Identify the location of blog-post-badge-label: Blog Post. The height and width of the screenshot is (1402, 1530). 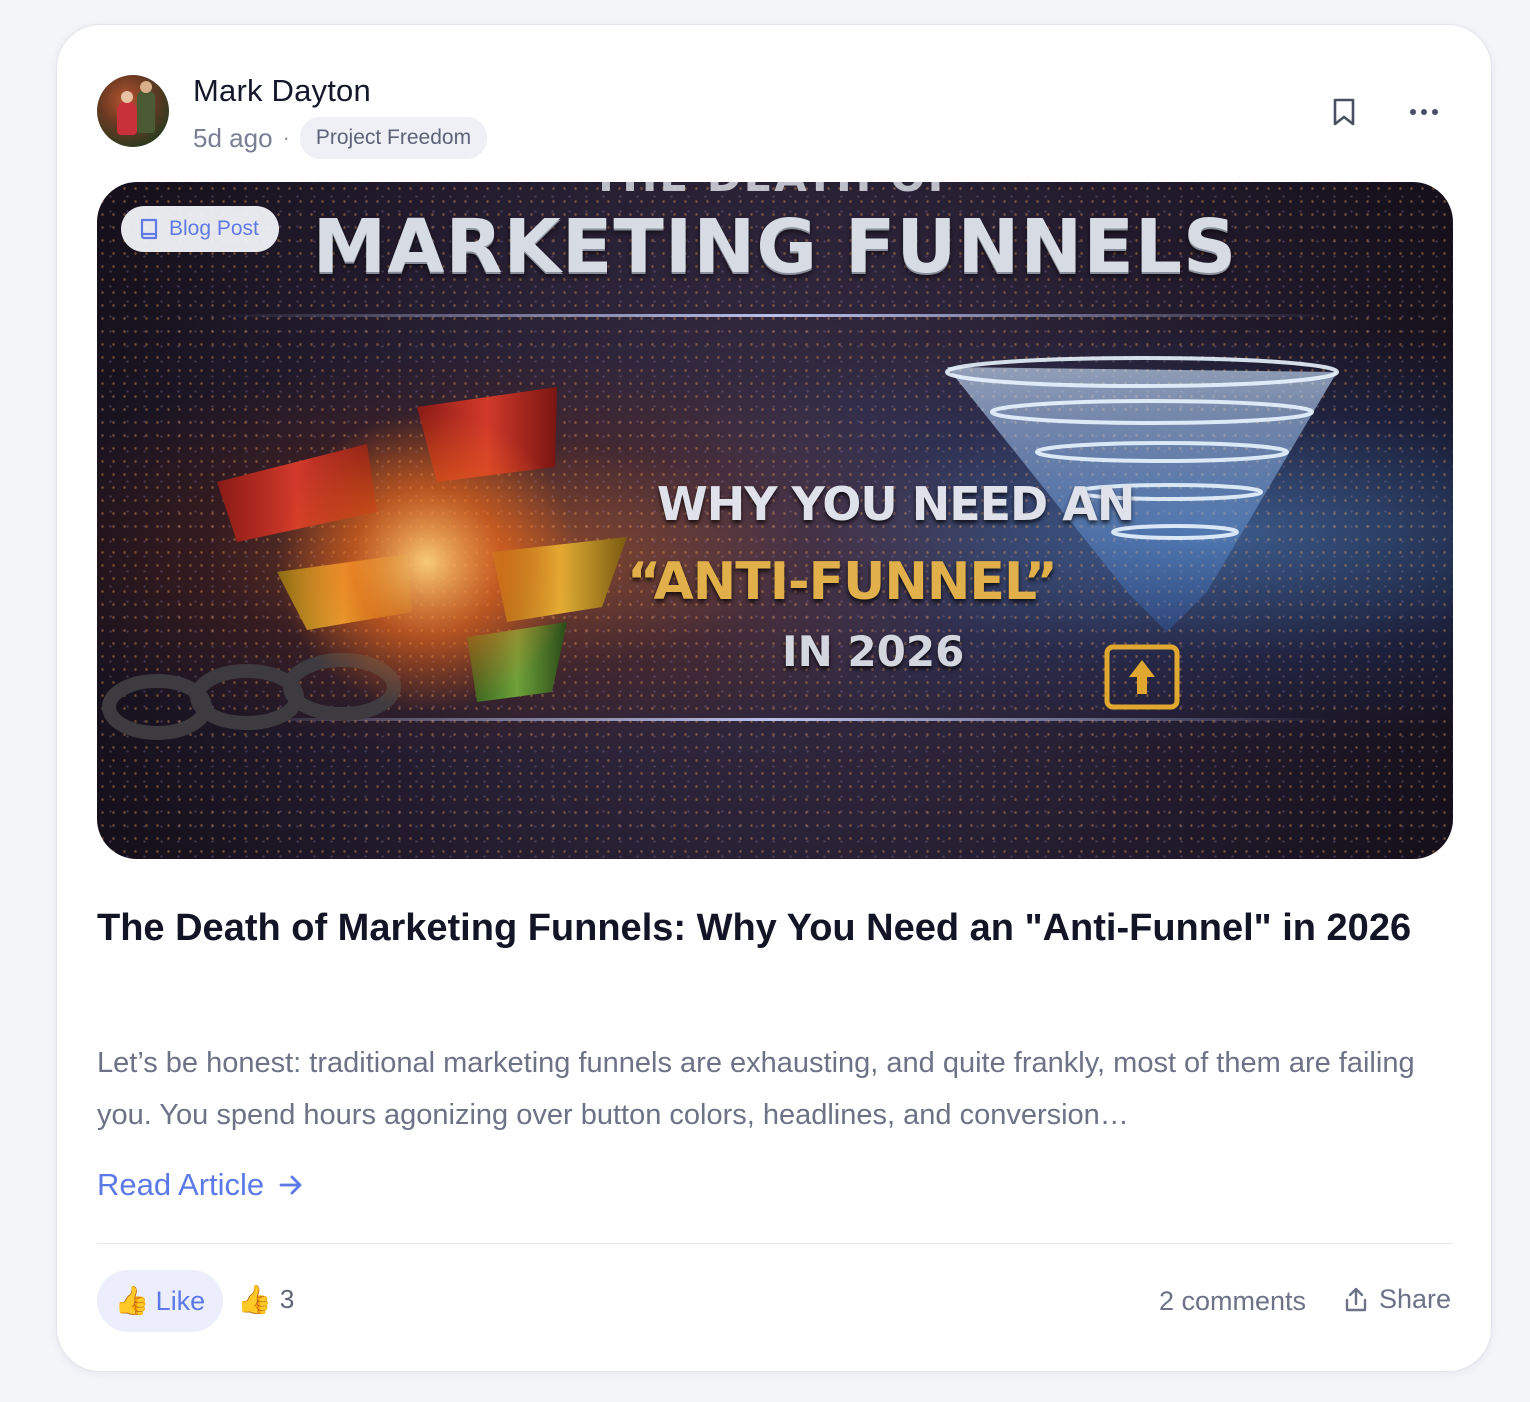
(214, 228).